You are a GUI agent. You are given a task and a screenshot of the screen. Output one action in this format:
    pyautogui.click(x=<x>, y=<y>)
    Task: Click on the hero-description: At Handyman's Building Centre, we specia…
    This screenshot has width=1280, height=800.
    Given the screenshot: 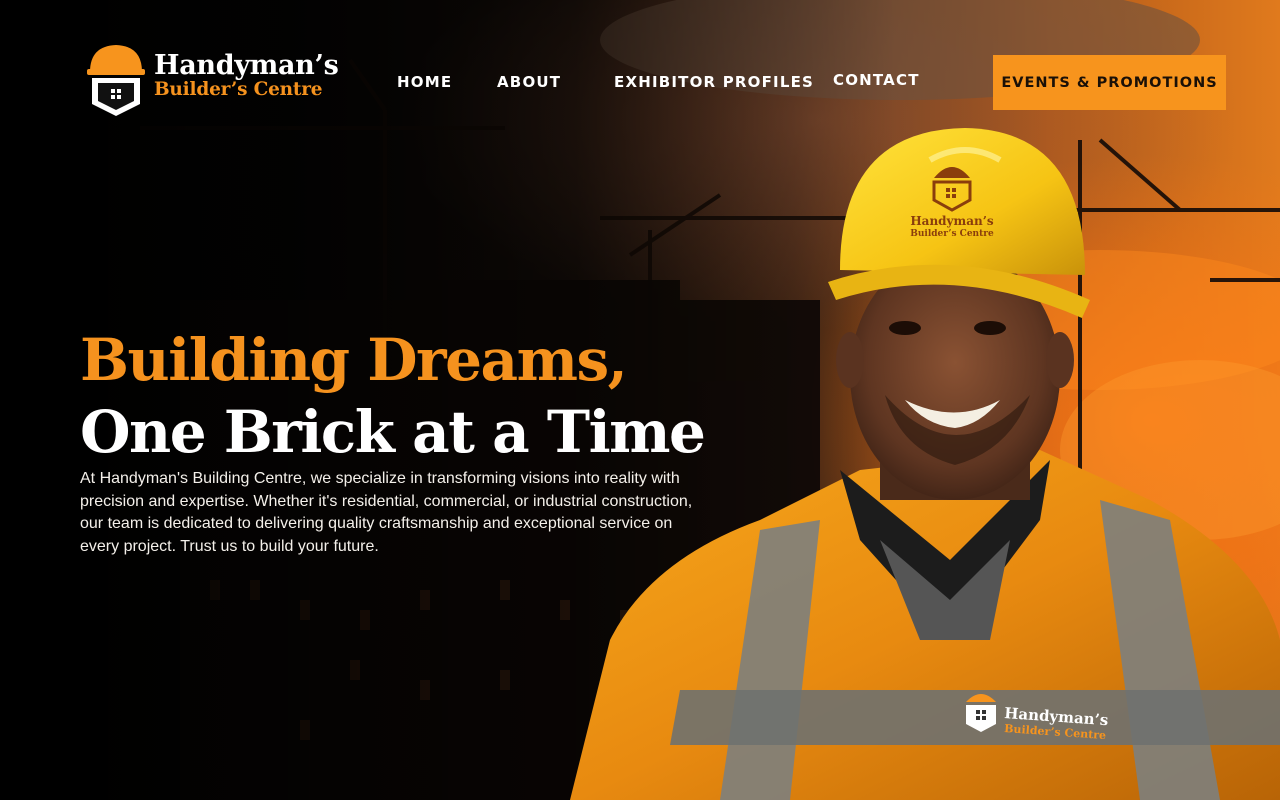 What is the action you would take?
    pyautogui.click(x=386, y=512)
    